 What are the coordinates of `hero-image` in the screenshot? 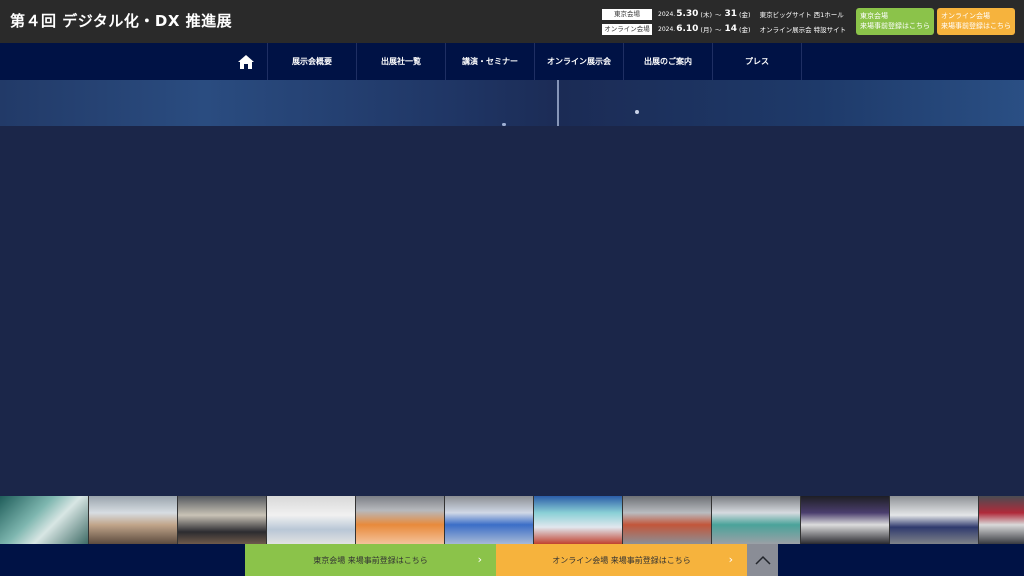 It's located at (512, 103).